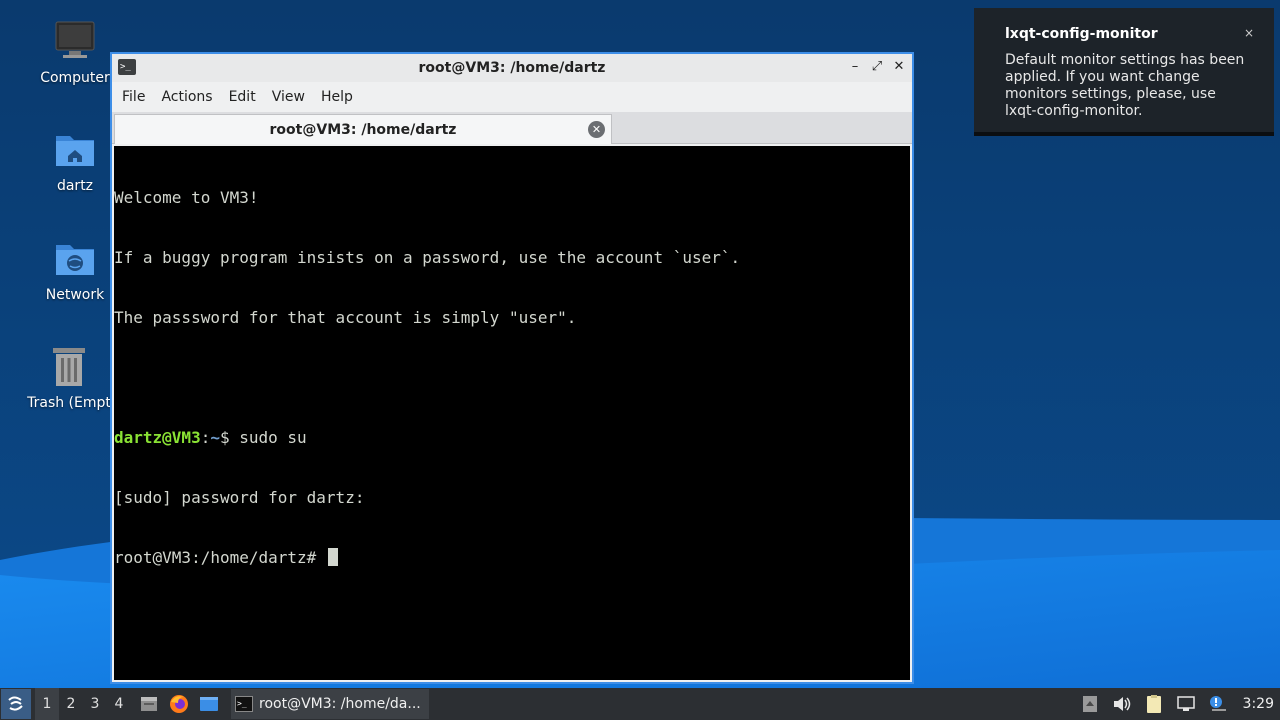 This screenshot has height=720, width=1280. I want to click on root-prompt: root@VM3:/home/dartz#, so click(220, 557).